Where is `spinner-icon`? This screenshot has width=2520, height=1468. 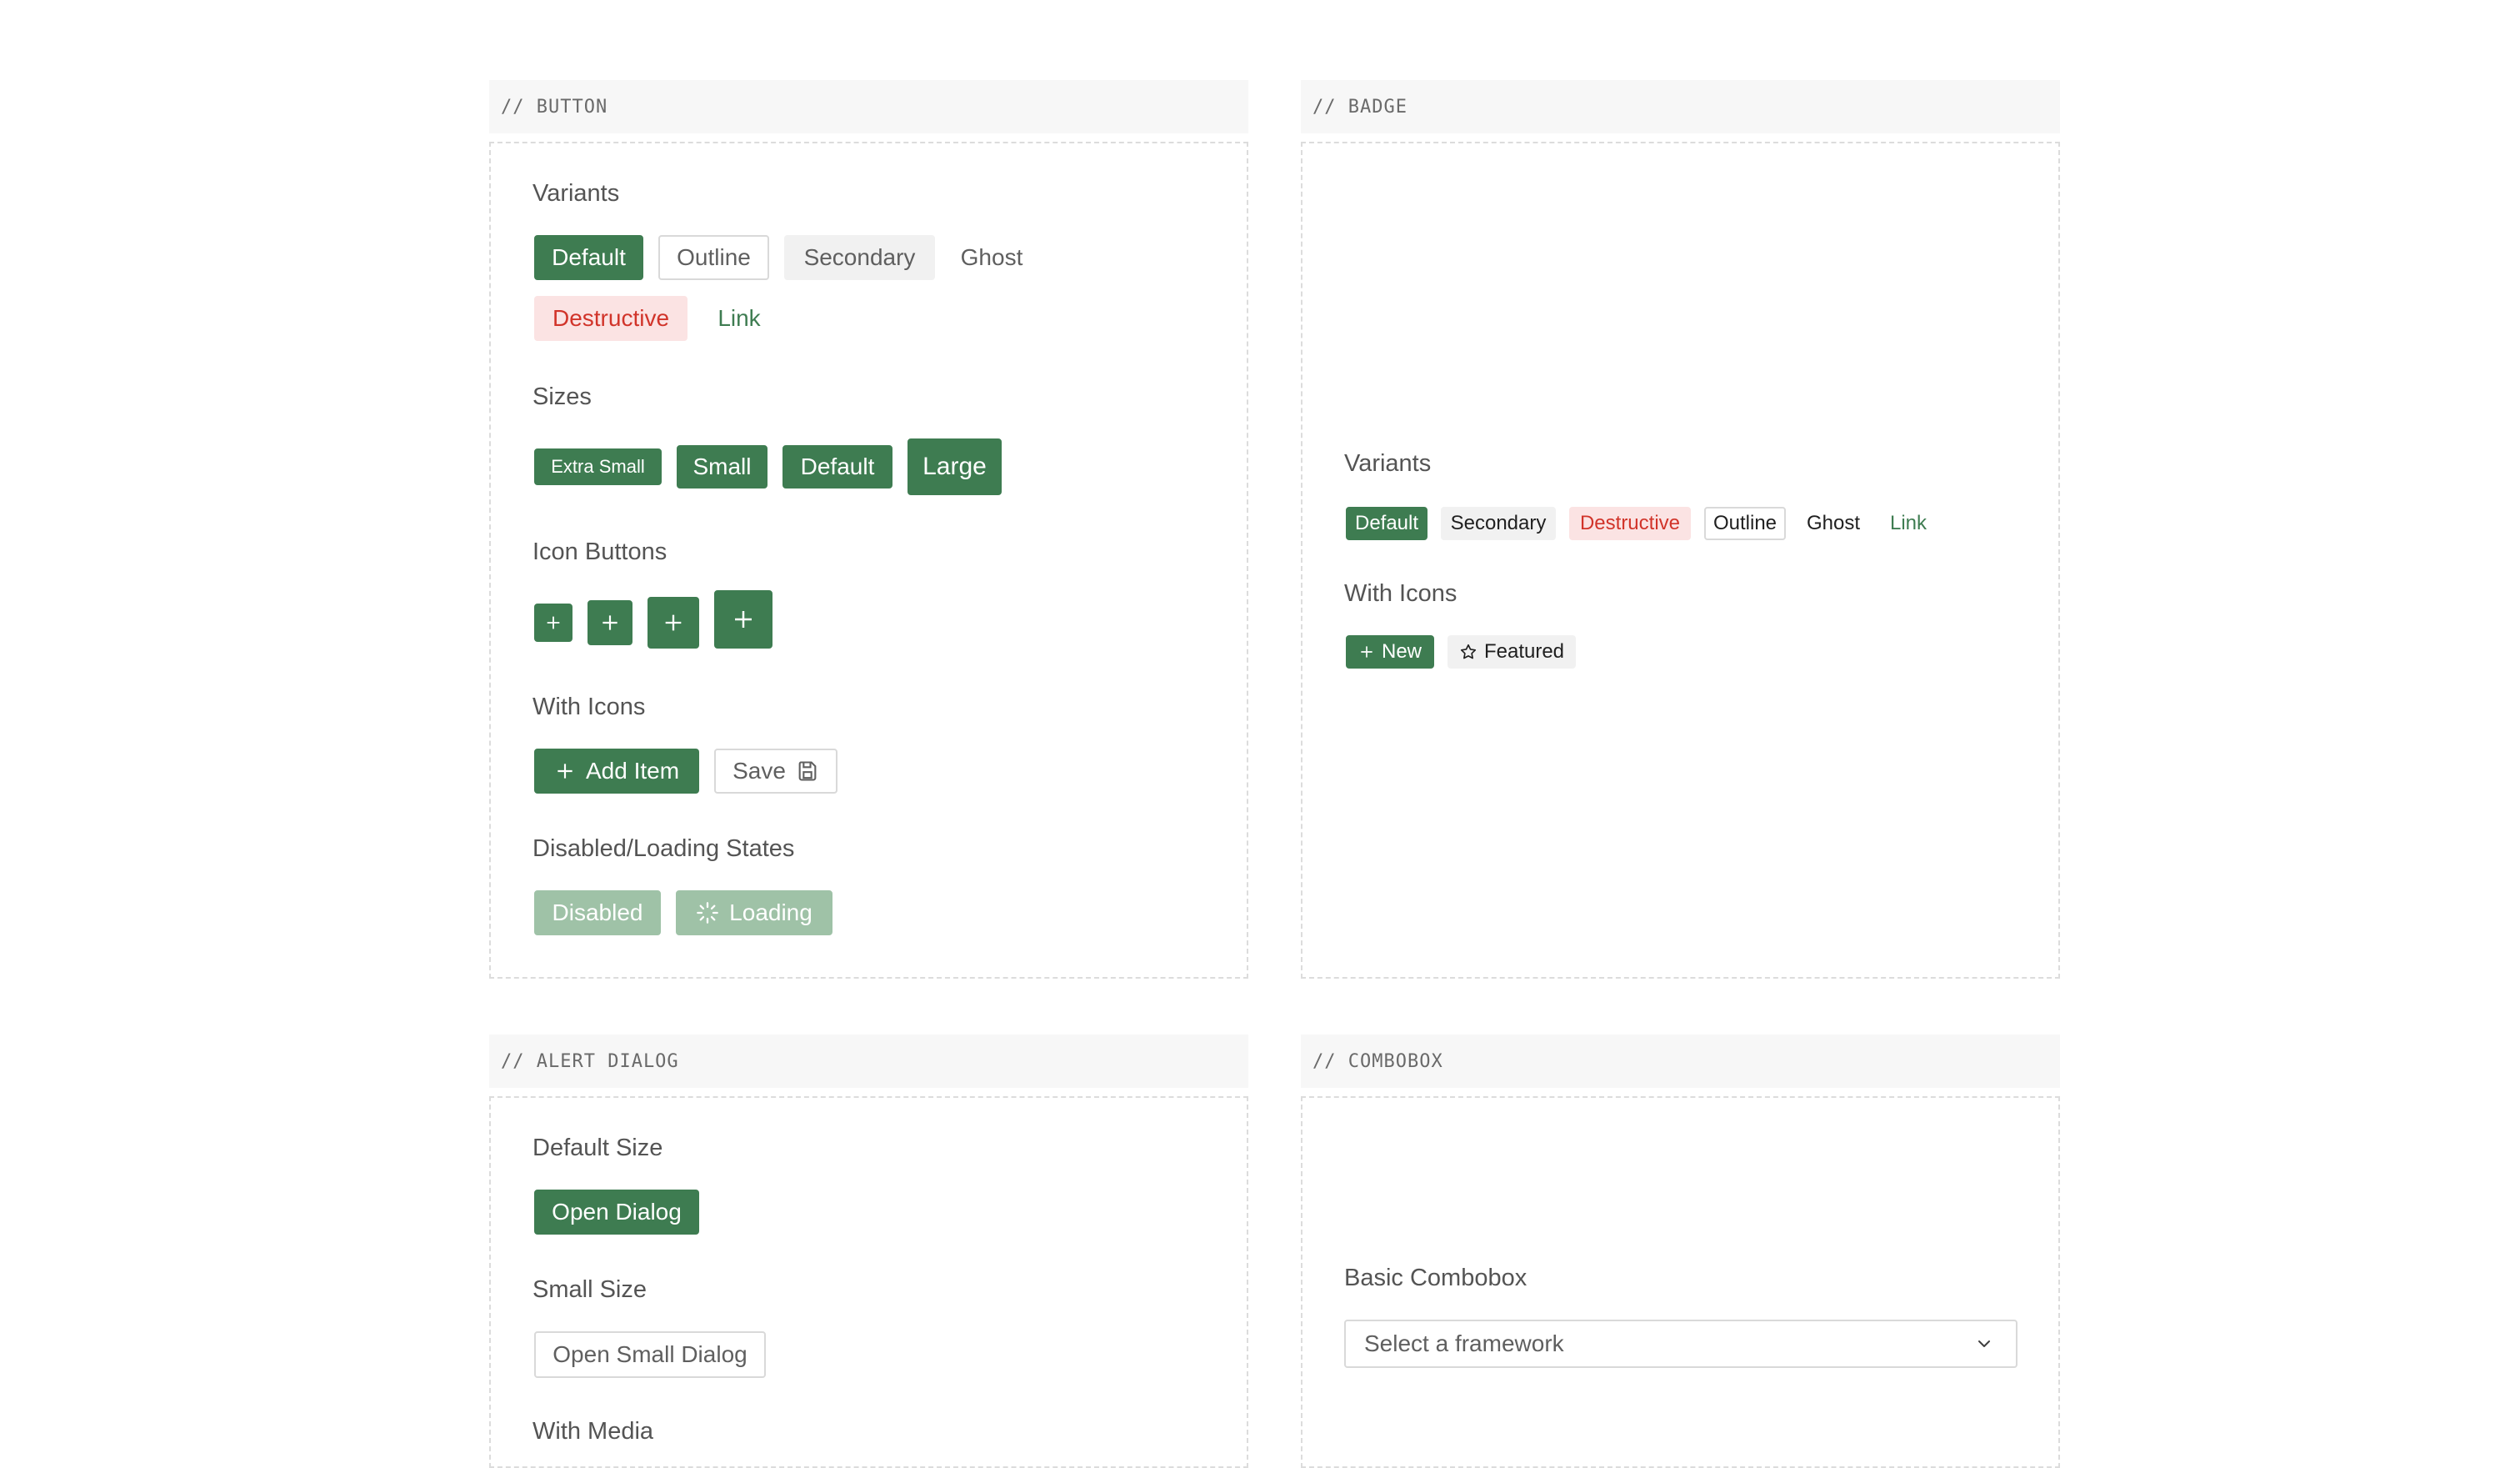 spinner-icon is located at coordinates (707, 913).